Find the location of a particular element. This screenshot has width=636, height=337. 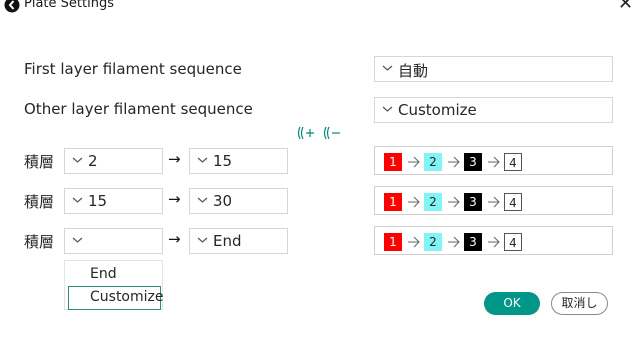

app-icon is located at coordinates (12, 6).